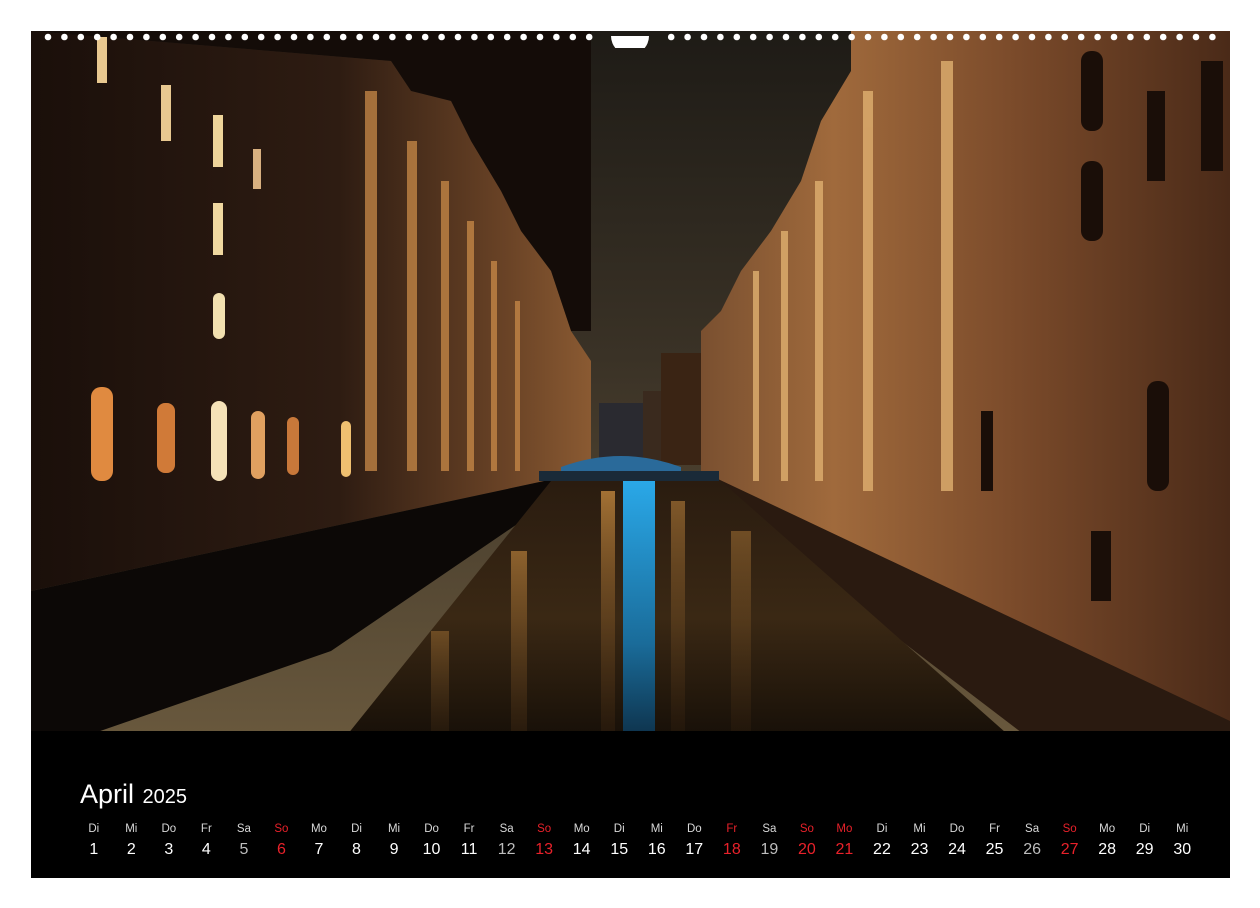 Image resolution: width=1260 pixels, height=908 pixels. Describe the element at coordinates (1032, 849) in the screenshot. I see `day-number: 26` at that location.